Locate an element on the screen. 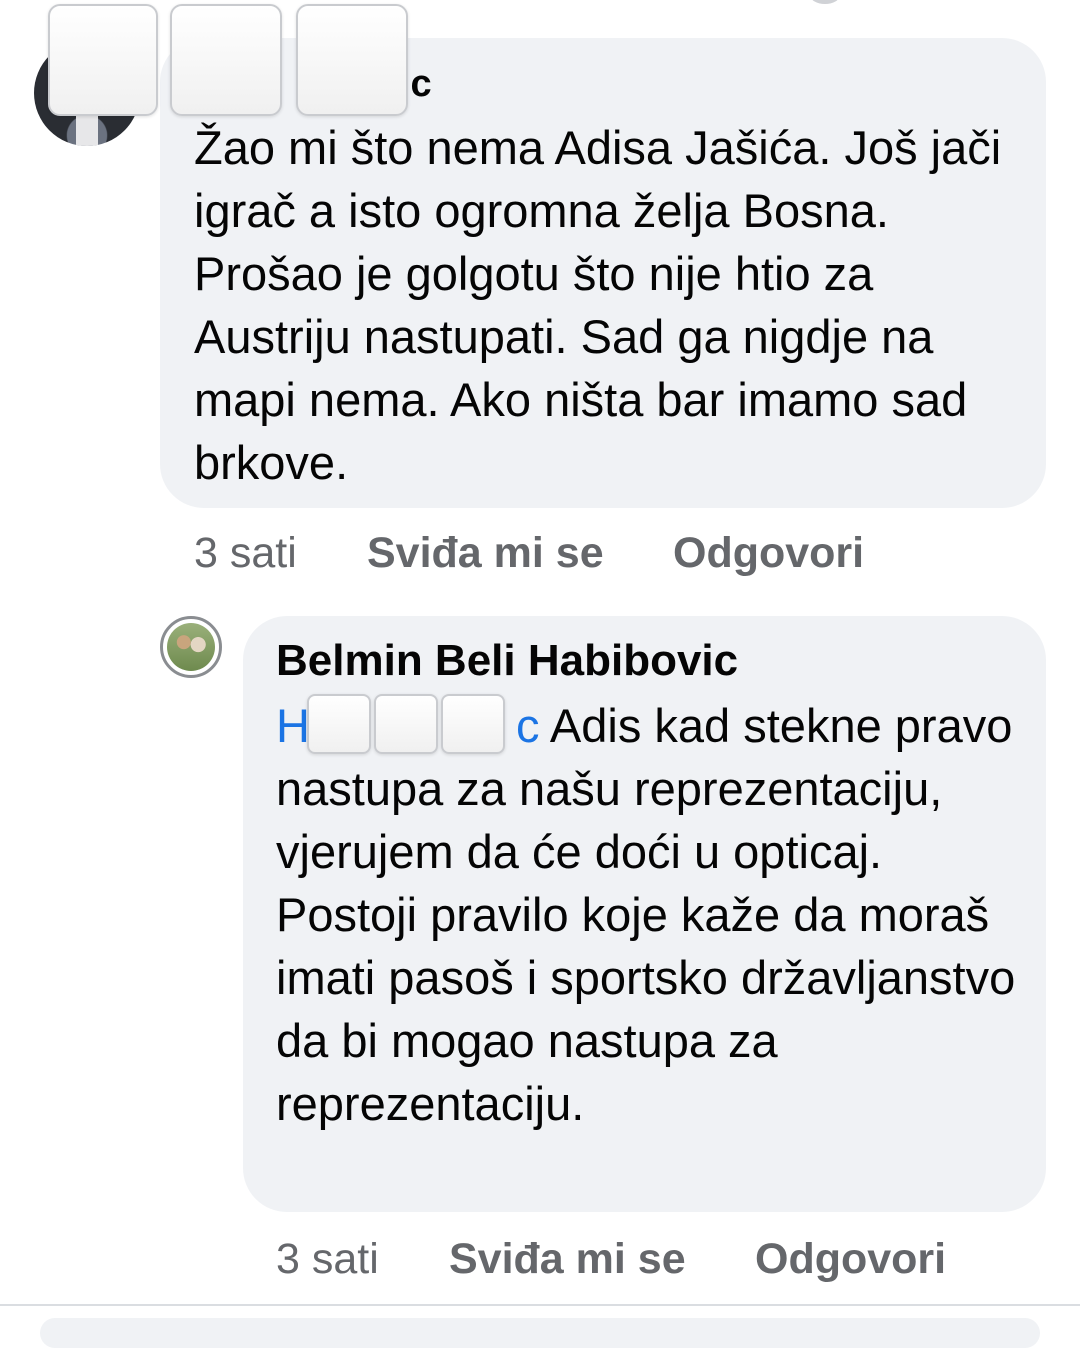 The height and width of the screenshot is (1348, 1080). next-comment-partial is located at coordinates (540, 1333).